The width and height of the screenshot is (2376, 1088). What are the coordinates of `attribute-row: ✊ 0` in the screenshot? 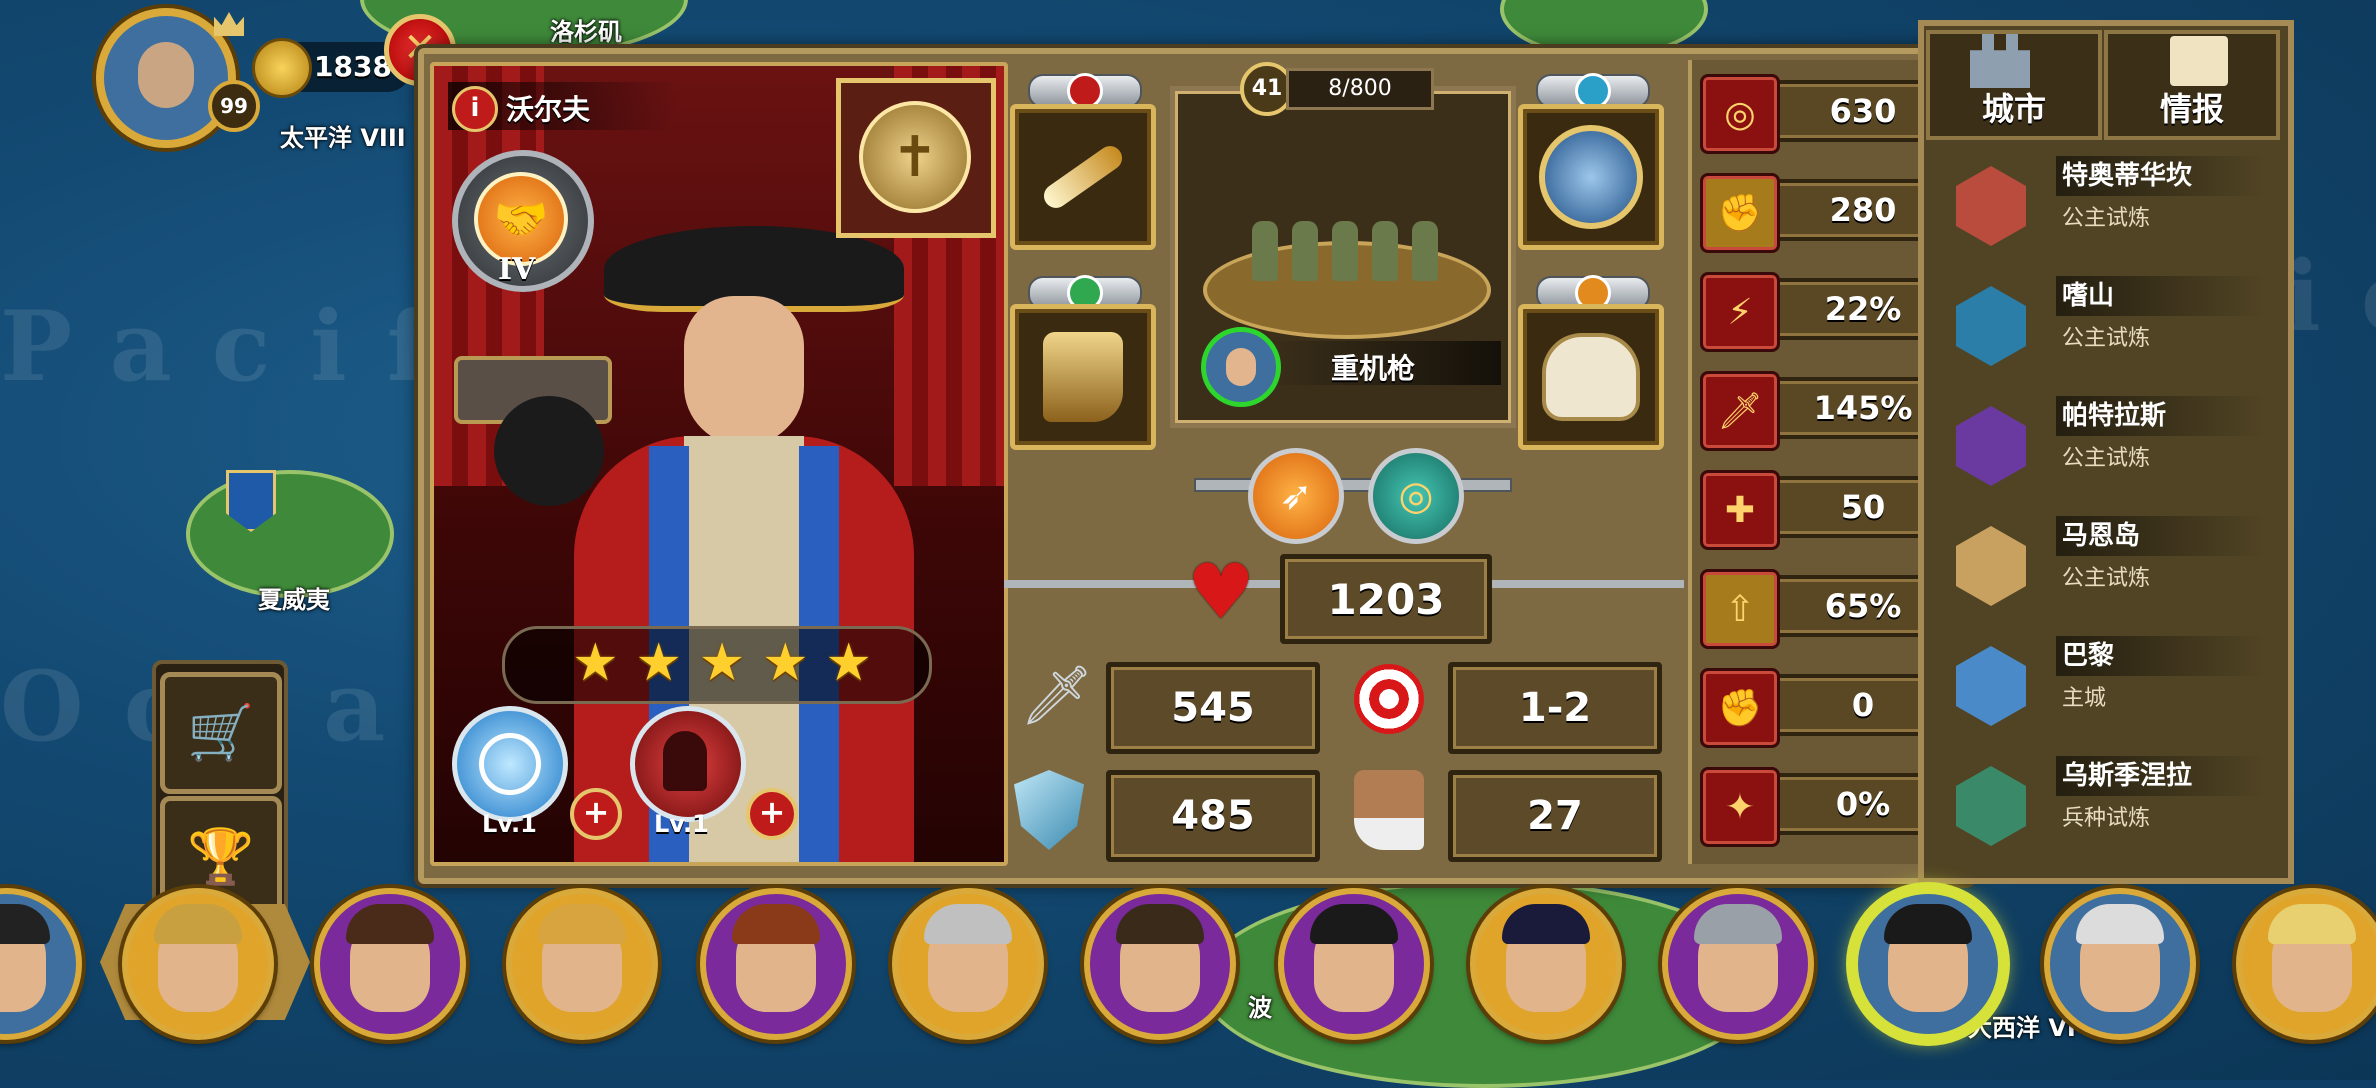 It's located at (1819, 708).